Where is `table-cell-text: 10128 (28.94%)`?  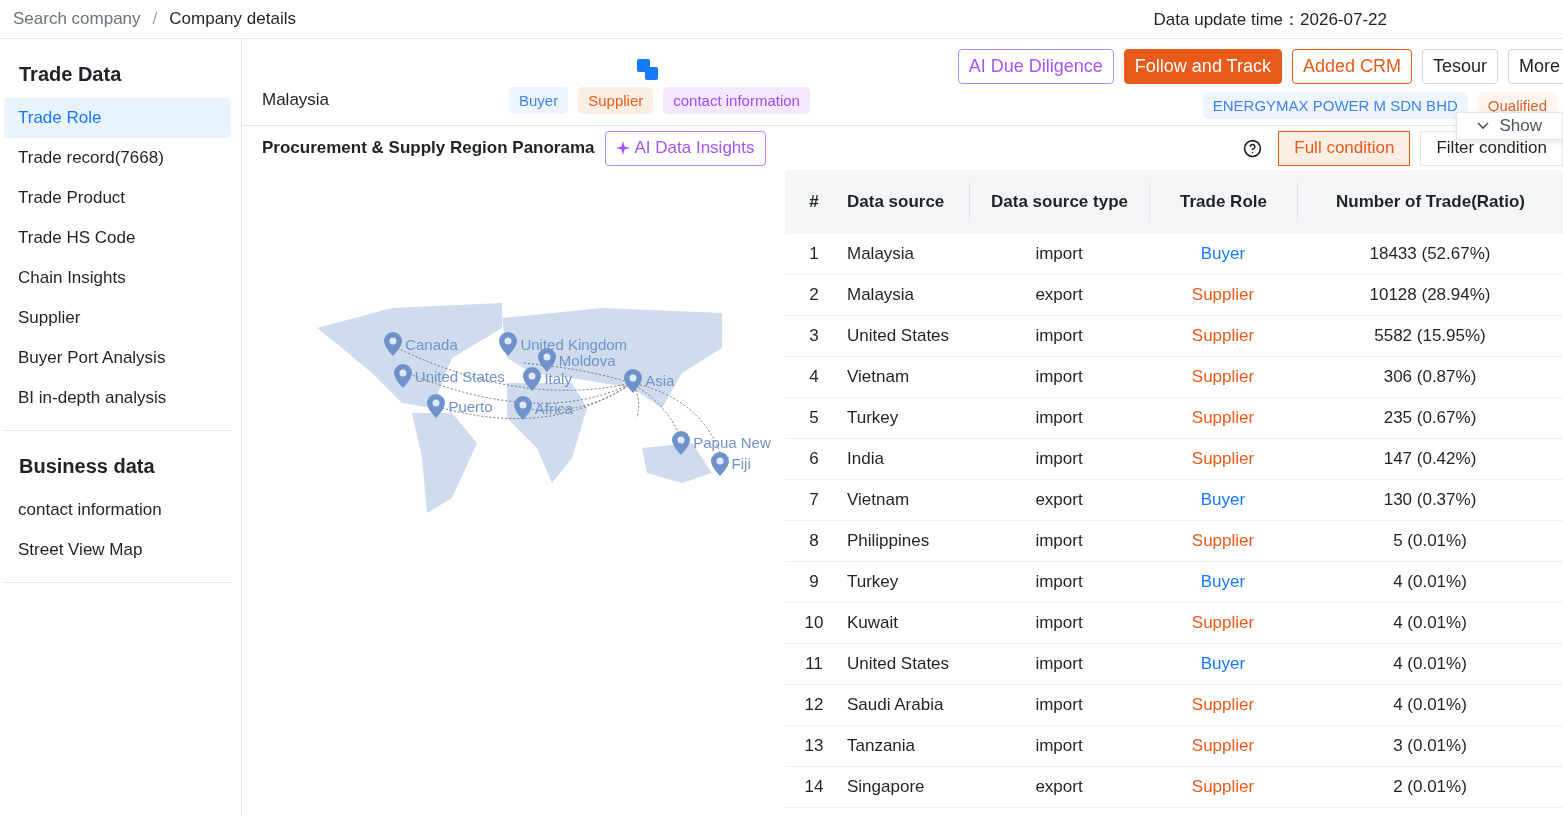 table-cell-text: 10128 (28.94%) is located at coordinates (1430, 295).